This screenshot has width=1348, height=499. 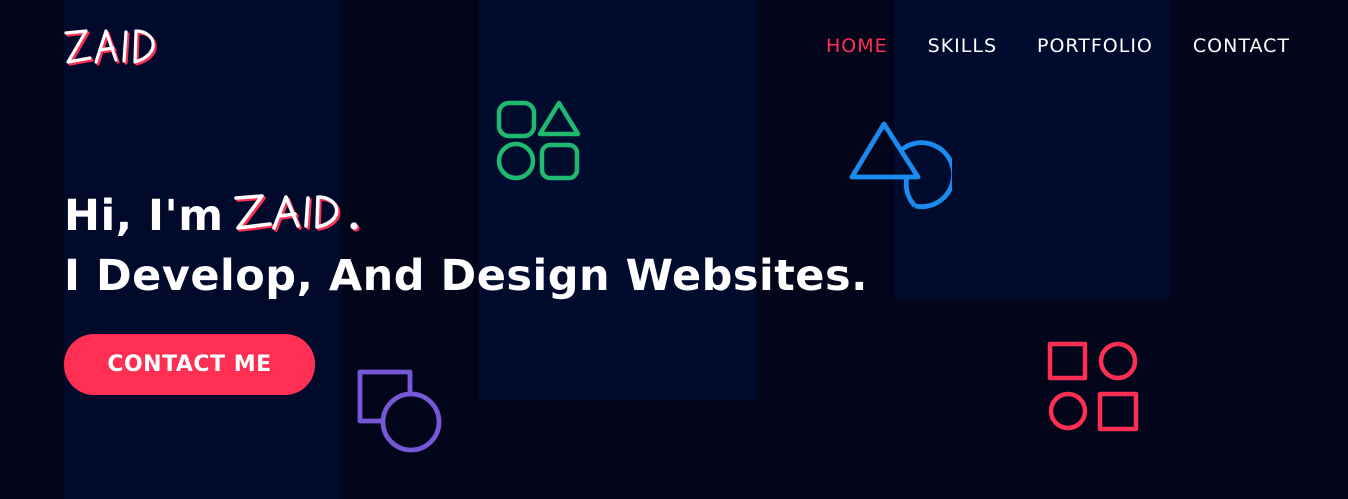 I want to click on nav-skills: SKILLS, so click(x=962, y=46).